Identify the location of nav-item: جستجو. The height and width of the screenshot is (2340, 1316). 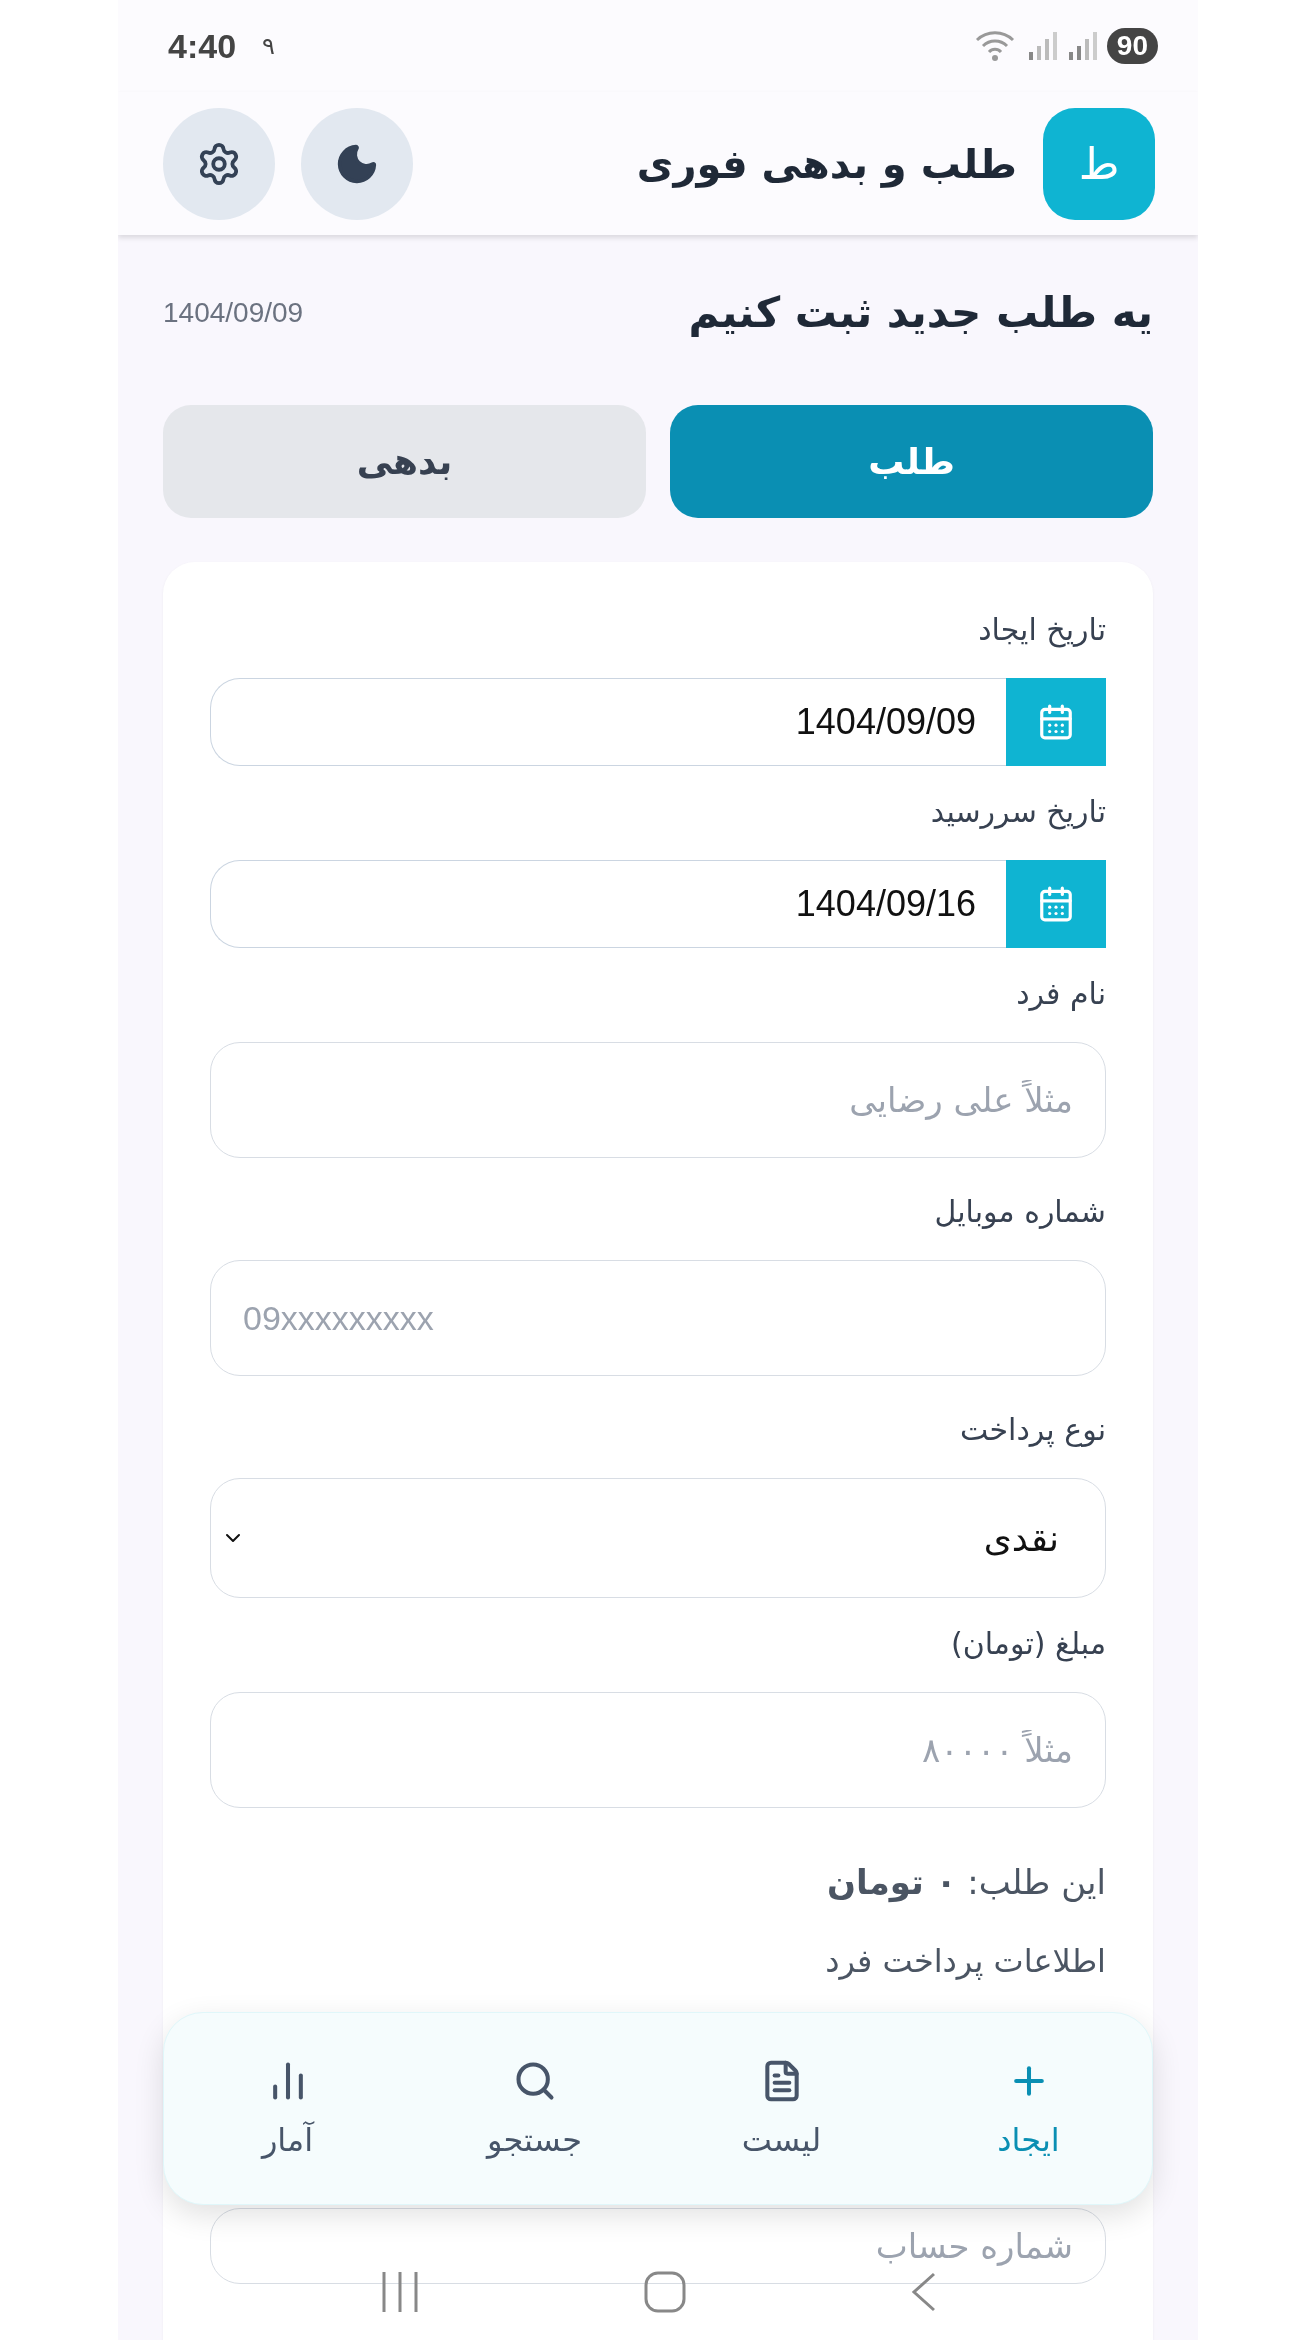
(534, 2108).